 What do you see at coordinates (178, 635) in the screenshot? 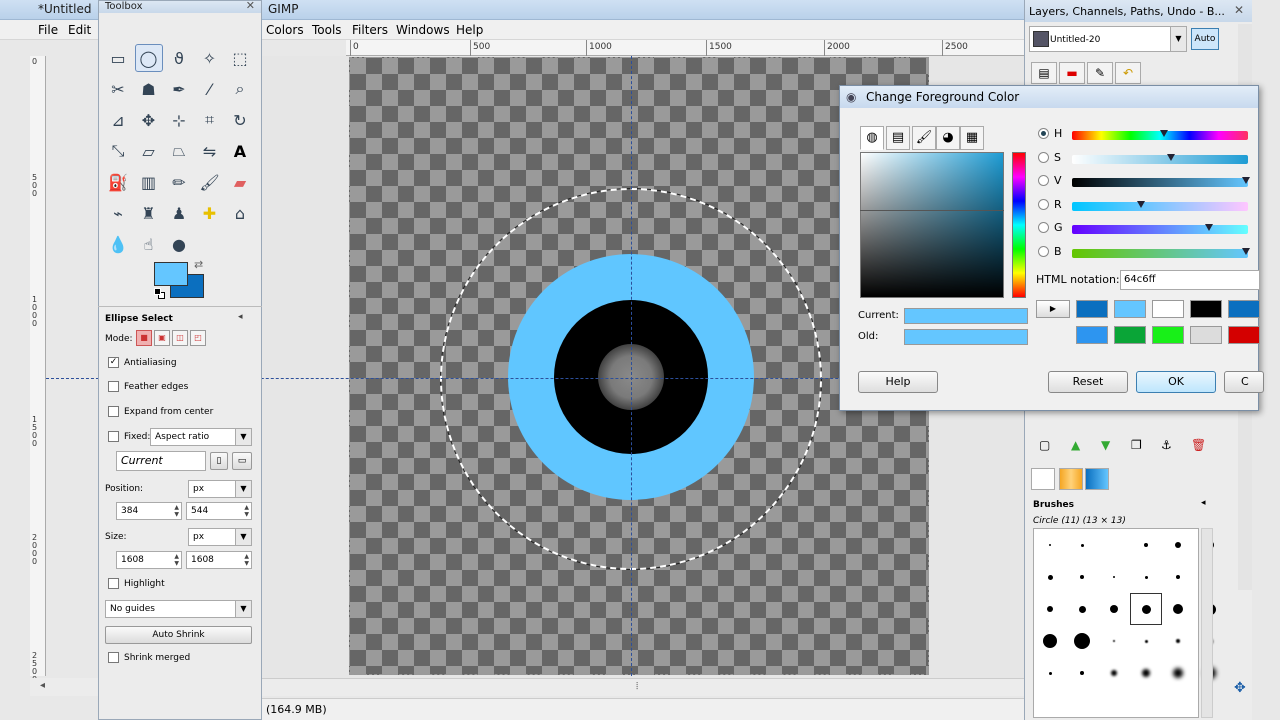
I see `auto-shrink-button: Auto Shrink` at bounding box center [178, 635].